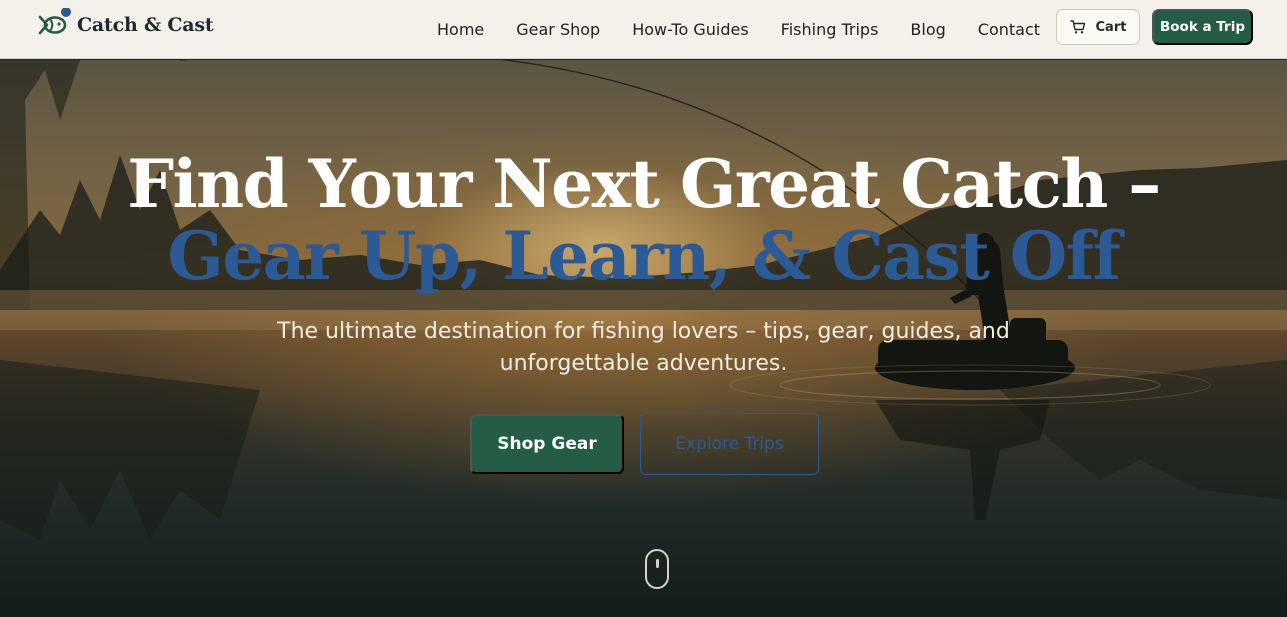  Describe the element at coordinates (460, 29) in the screenshot. I see `nav-link-home: Home` at that location.